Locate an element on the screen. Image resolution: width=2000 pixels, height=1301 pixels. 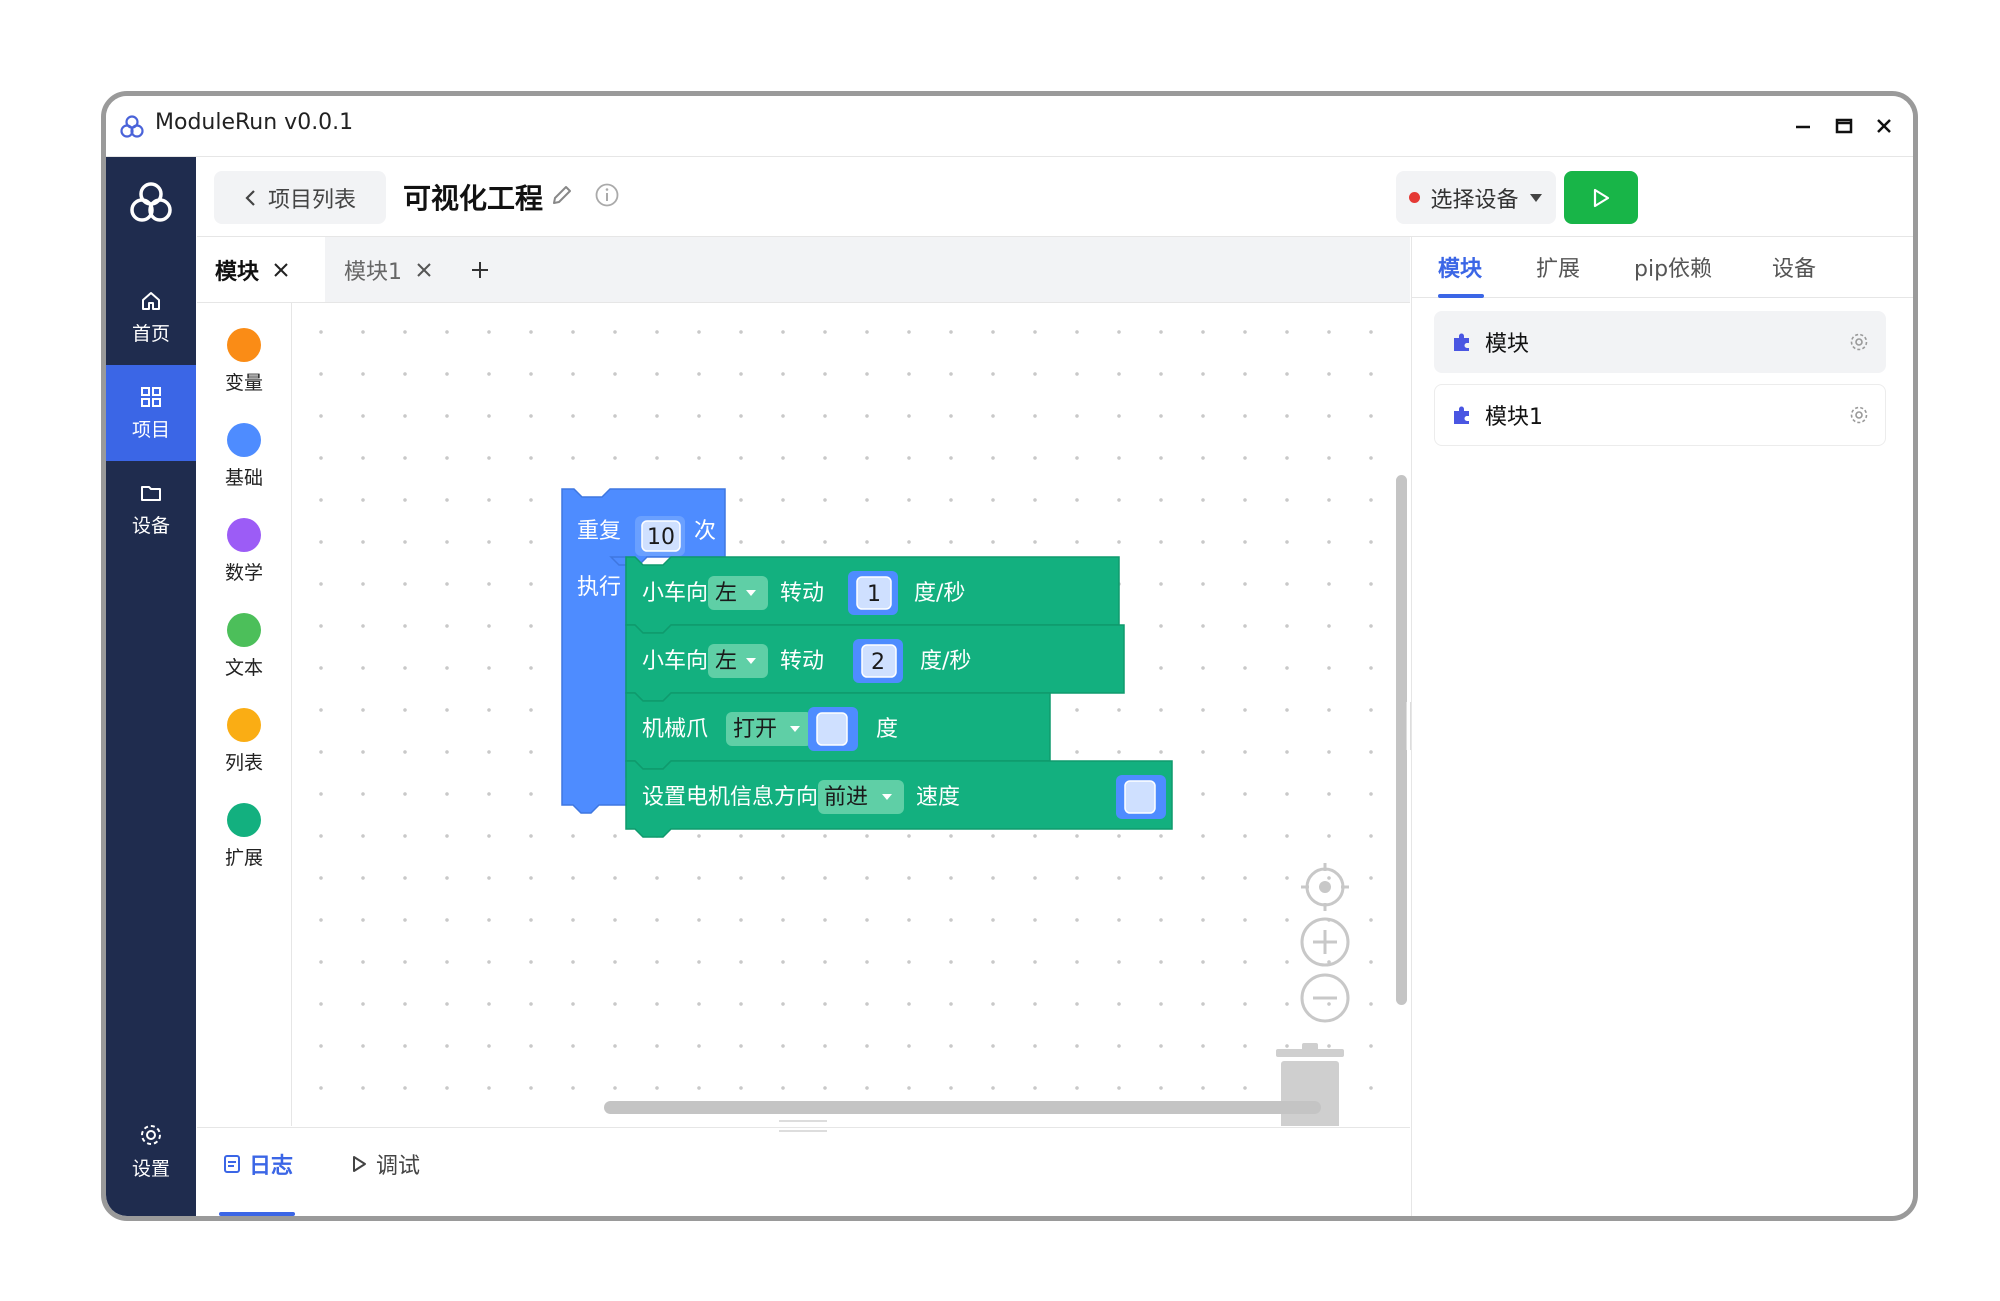
back-to-project-list-button: 项目列表 is located at coordinates (300, 197).